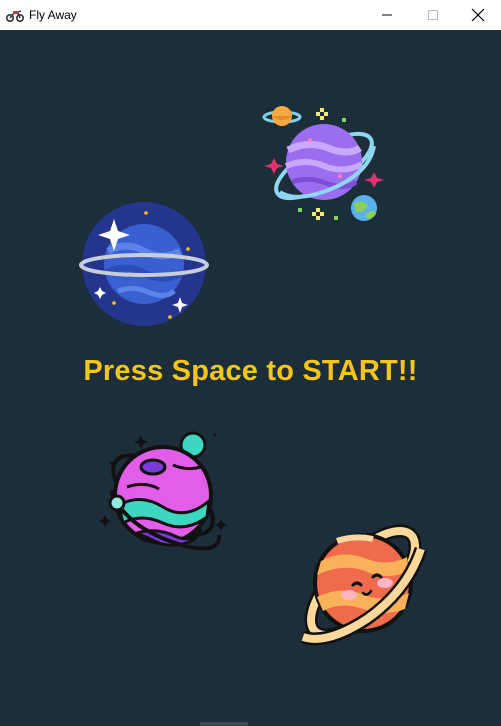  What do you see at coordinates (15, 16) in the screenshot?
I see `motorcycle-icon` at bounding box center [15, 16].